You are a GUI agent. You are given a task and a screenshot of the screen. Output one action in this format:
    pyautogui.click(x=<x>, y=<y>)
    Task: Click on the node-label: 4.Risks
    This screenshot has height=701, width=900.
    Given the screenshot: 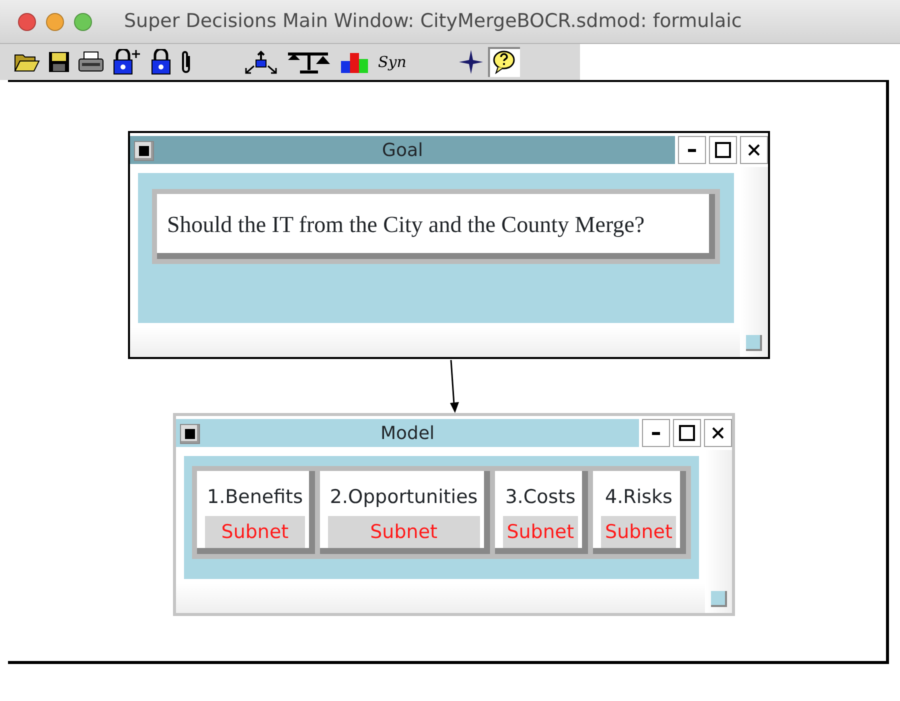 What is the action you would take?
    pyautogui.click(x=639, y=497)
    